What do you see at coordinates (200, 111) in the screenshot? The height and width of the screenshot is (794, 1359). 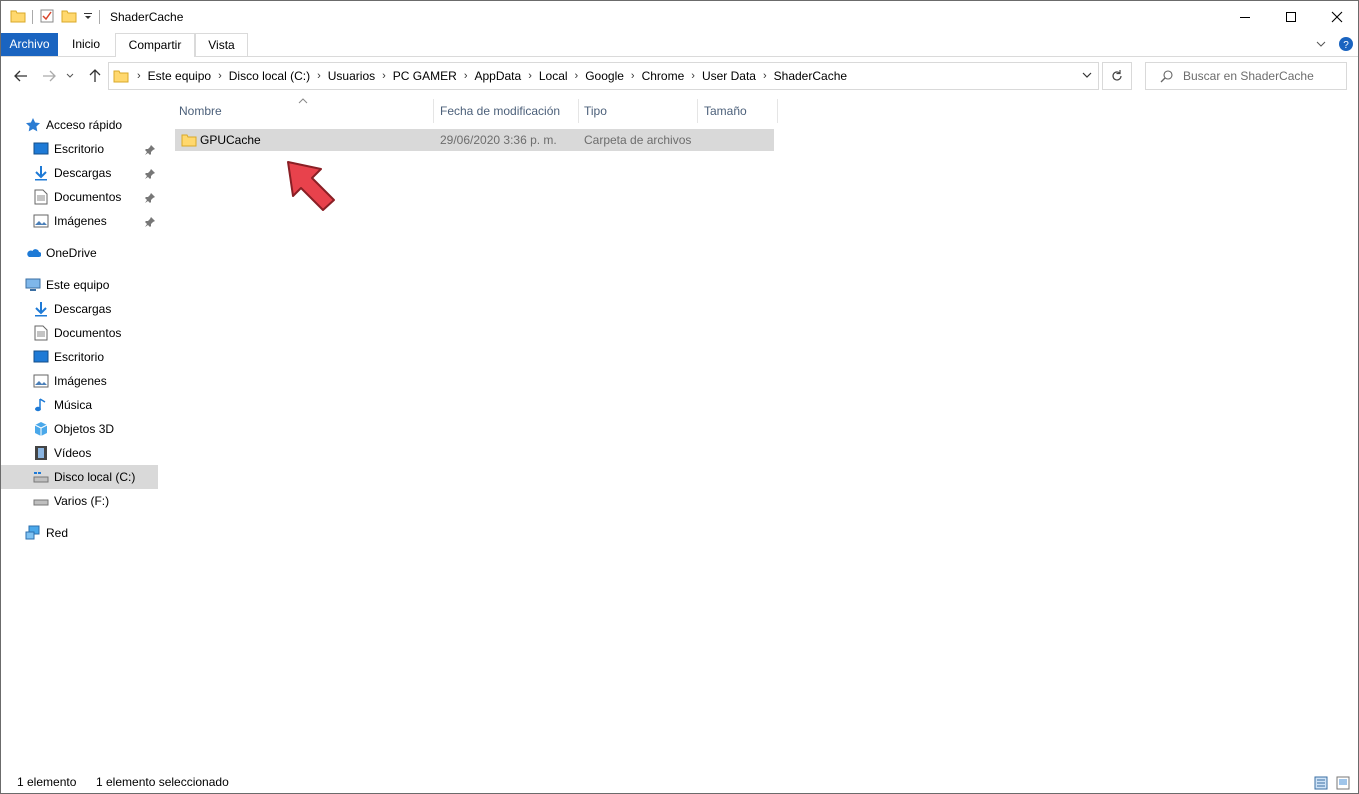 I see `column-header-nombre: Nombre` at bounding box center [200, 111].